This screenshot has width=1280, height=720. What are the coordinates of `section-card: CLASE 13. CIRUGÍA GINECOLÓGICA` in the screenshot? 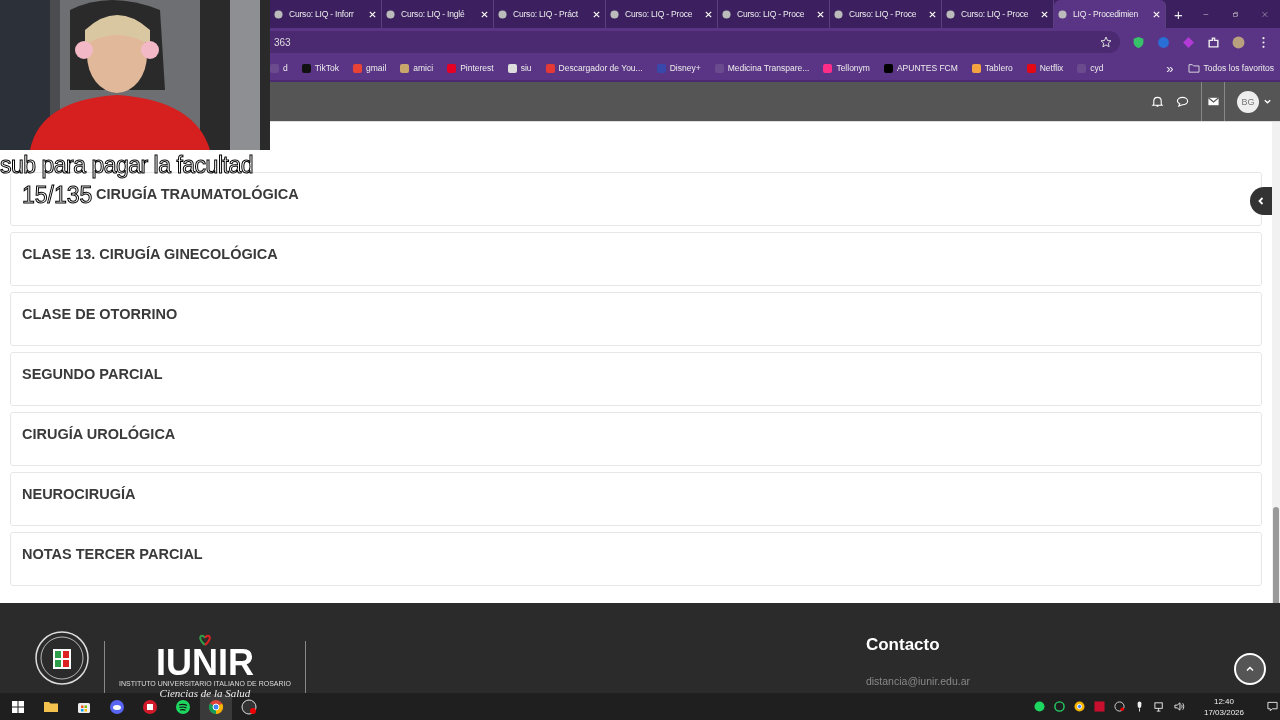 It's located at (636, 259).